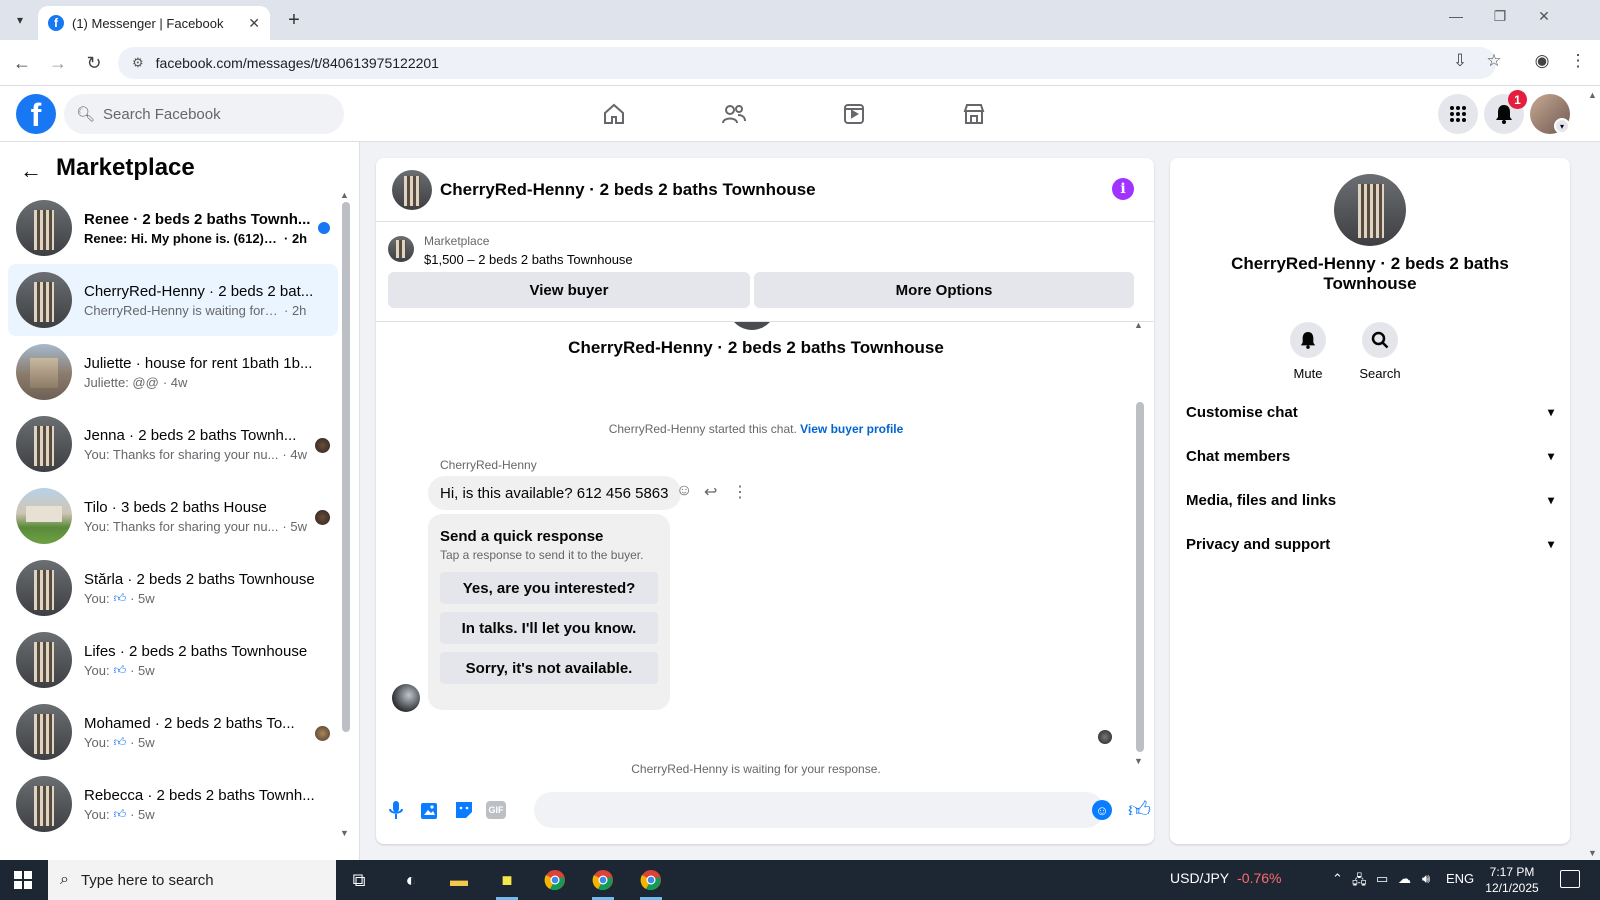  Describe the element at coordinates (346, 467) in the screenshot. I see `sidebar-scrollbar` at that location.